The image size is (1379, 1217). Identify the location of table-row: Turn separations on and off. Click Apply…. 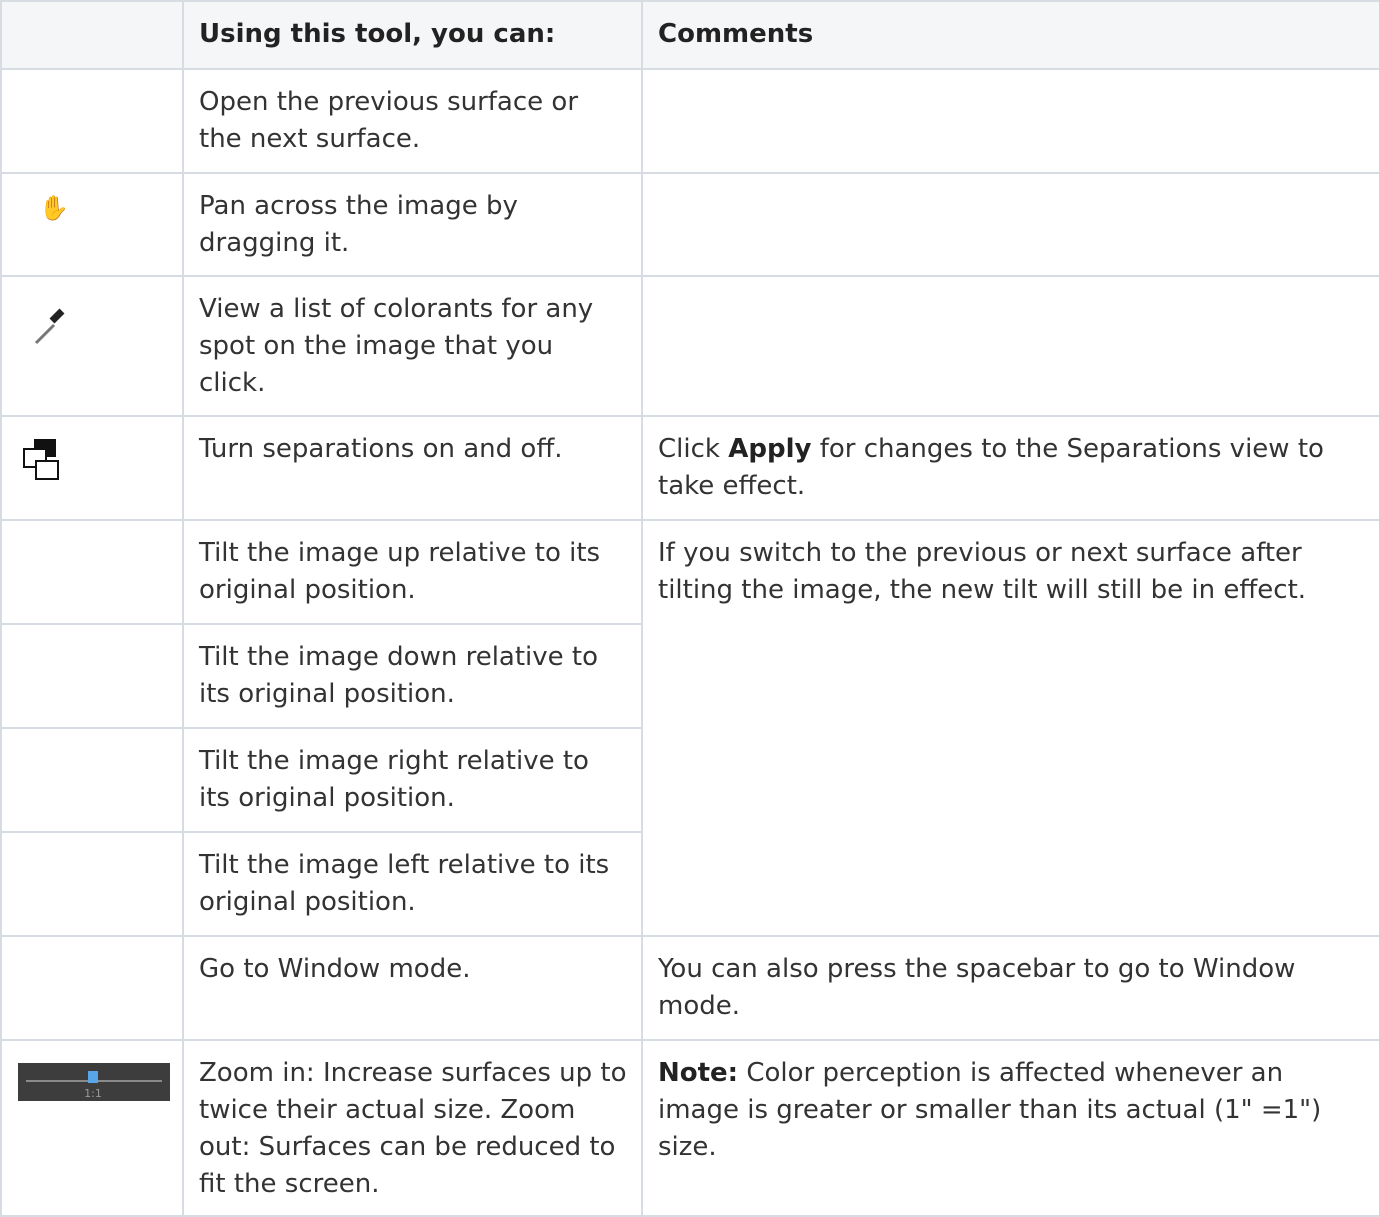
(689, 468).